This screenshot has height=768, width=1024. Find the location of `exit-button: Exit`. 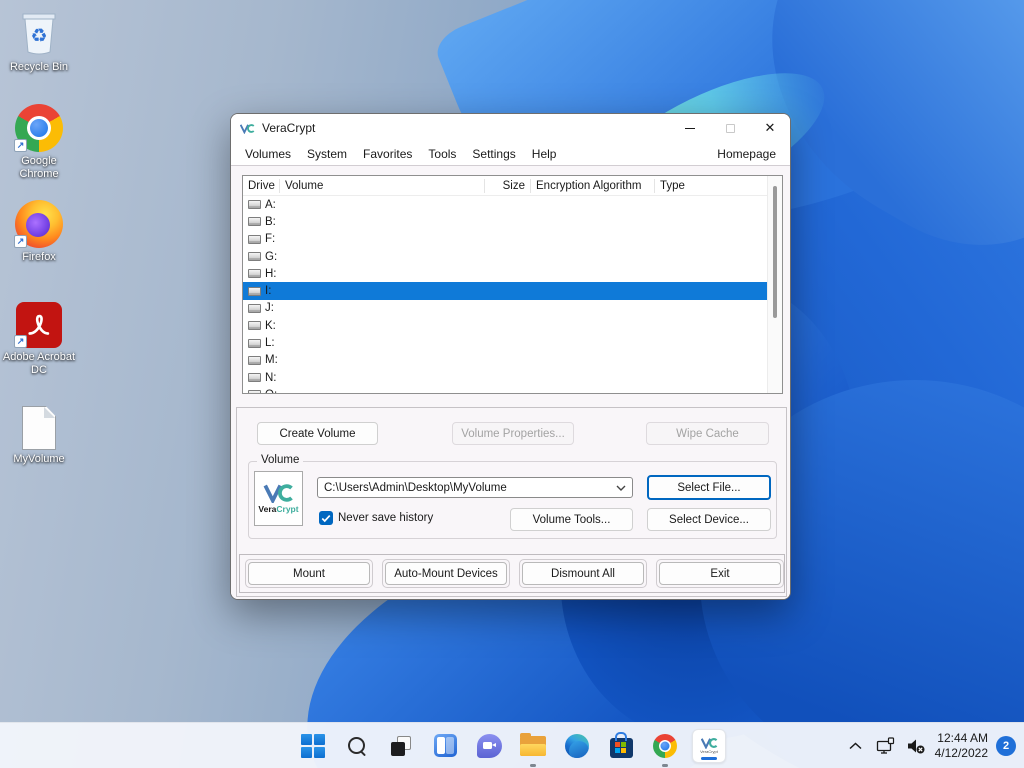

exit-button: Exit is located at coordinates (720, 573).